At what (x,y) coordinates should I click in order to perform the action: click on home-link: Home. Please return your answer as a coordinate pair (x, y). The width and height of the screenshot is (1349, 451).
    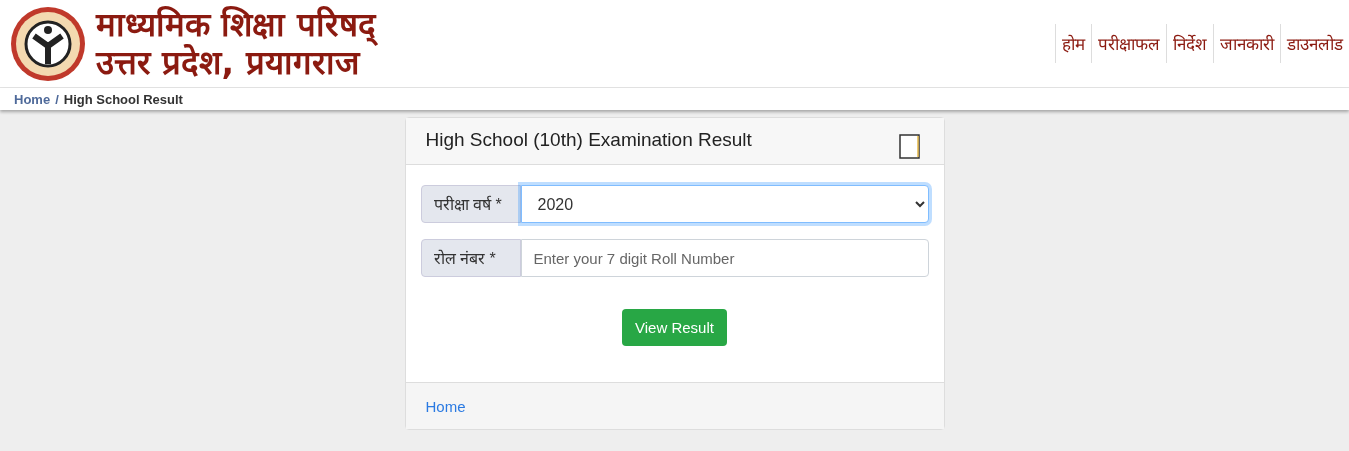
    Looking at the image, I should click on (445, 406).